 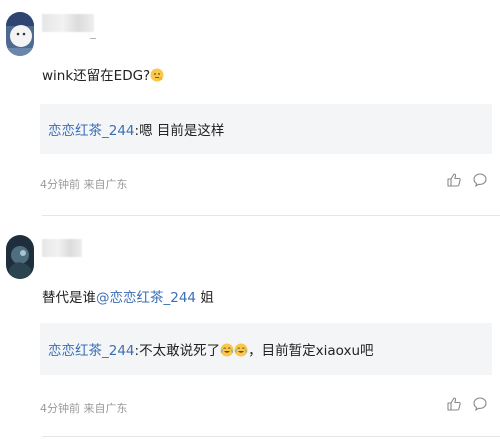 I want to click on username-suffix: _, so click(x=93, y=32).